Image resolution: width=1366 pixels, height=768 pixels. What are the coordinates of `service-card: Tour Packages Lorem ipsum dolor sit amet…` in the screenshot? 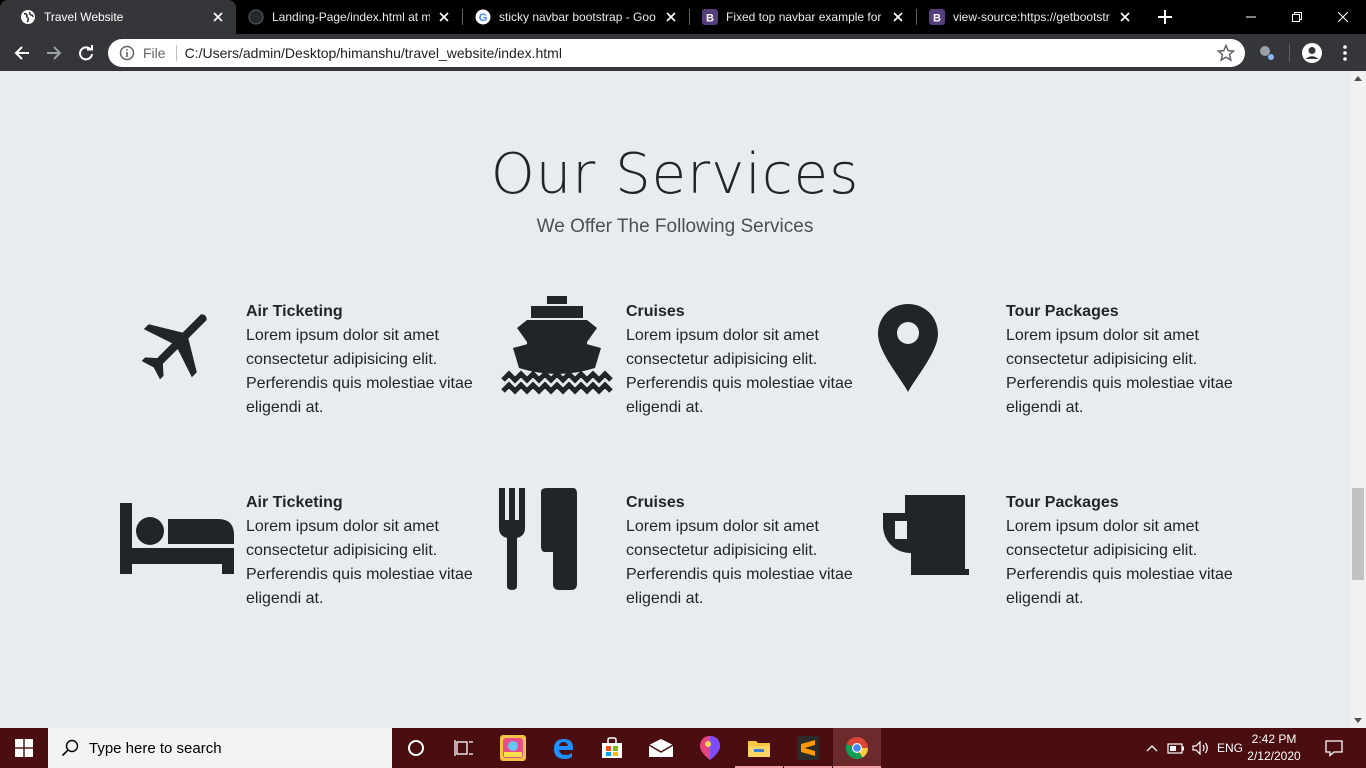 It's located at (1068, 370).